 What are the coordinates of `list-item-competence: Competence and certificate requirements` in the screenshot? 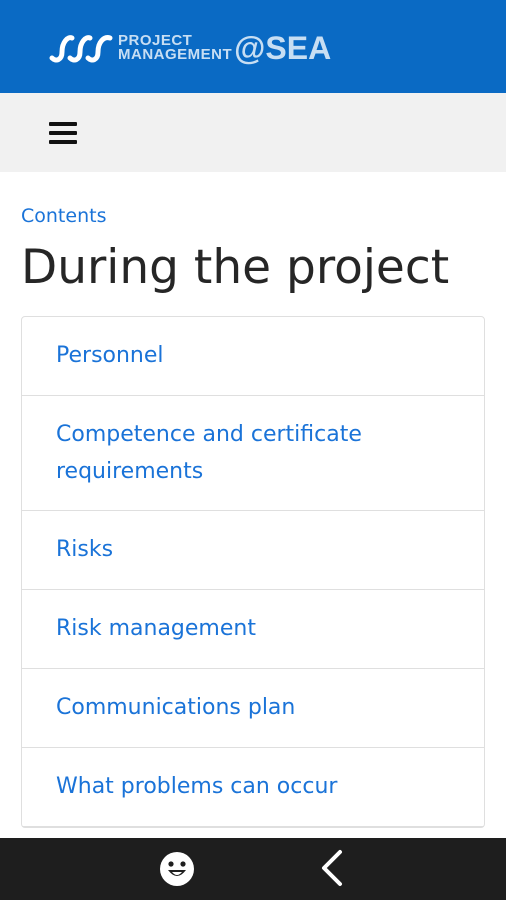 It's located at (253, 453).